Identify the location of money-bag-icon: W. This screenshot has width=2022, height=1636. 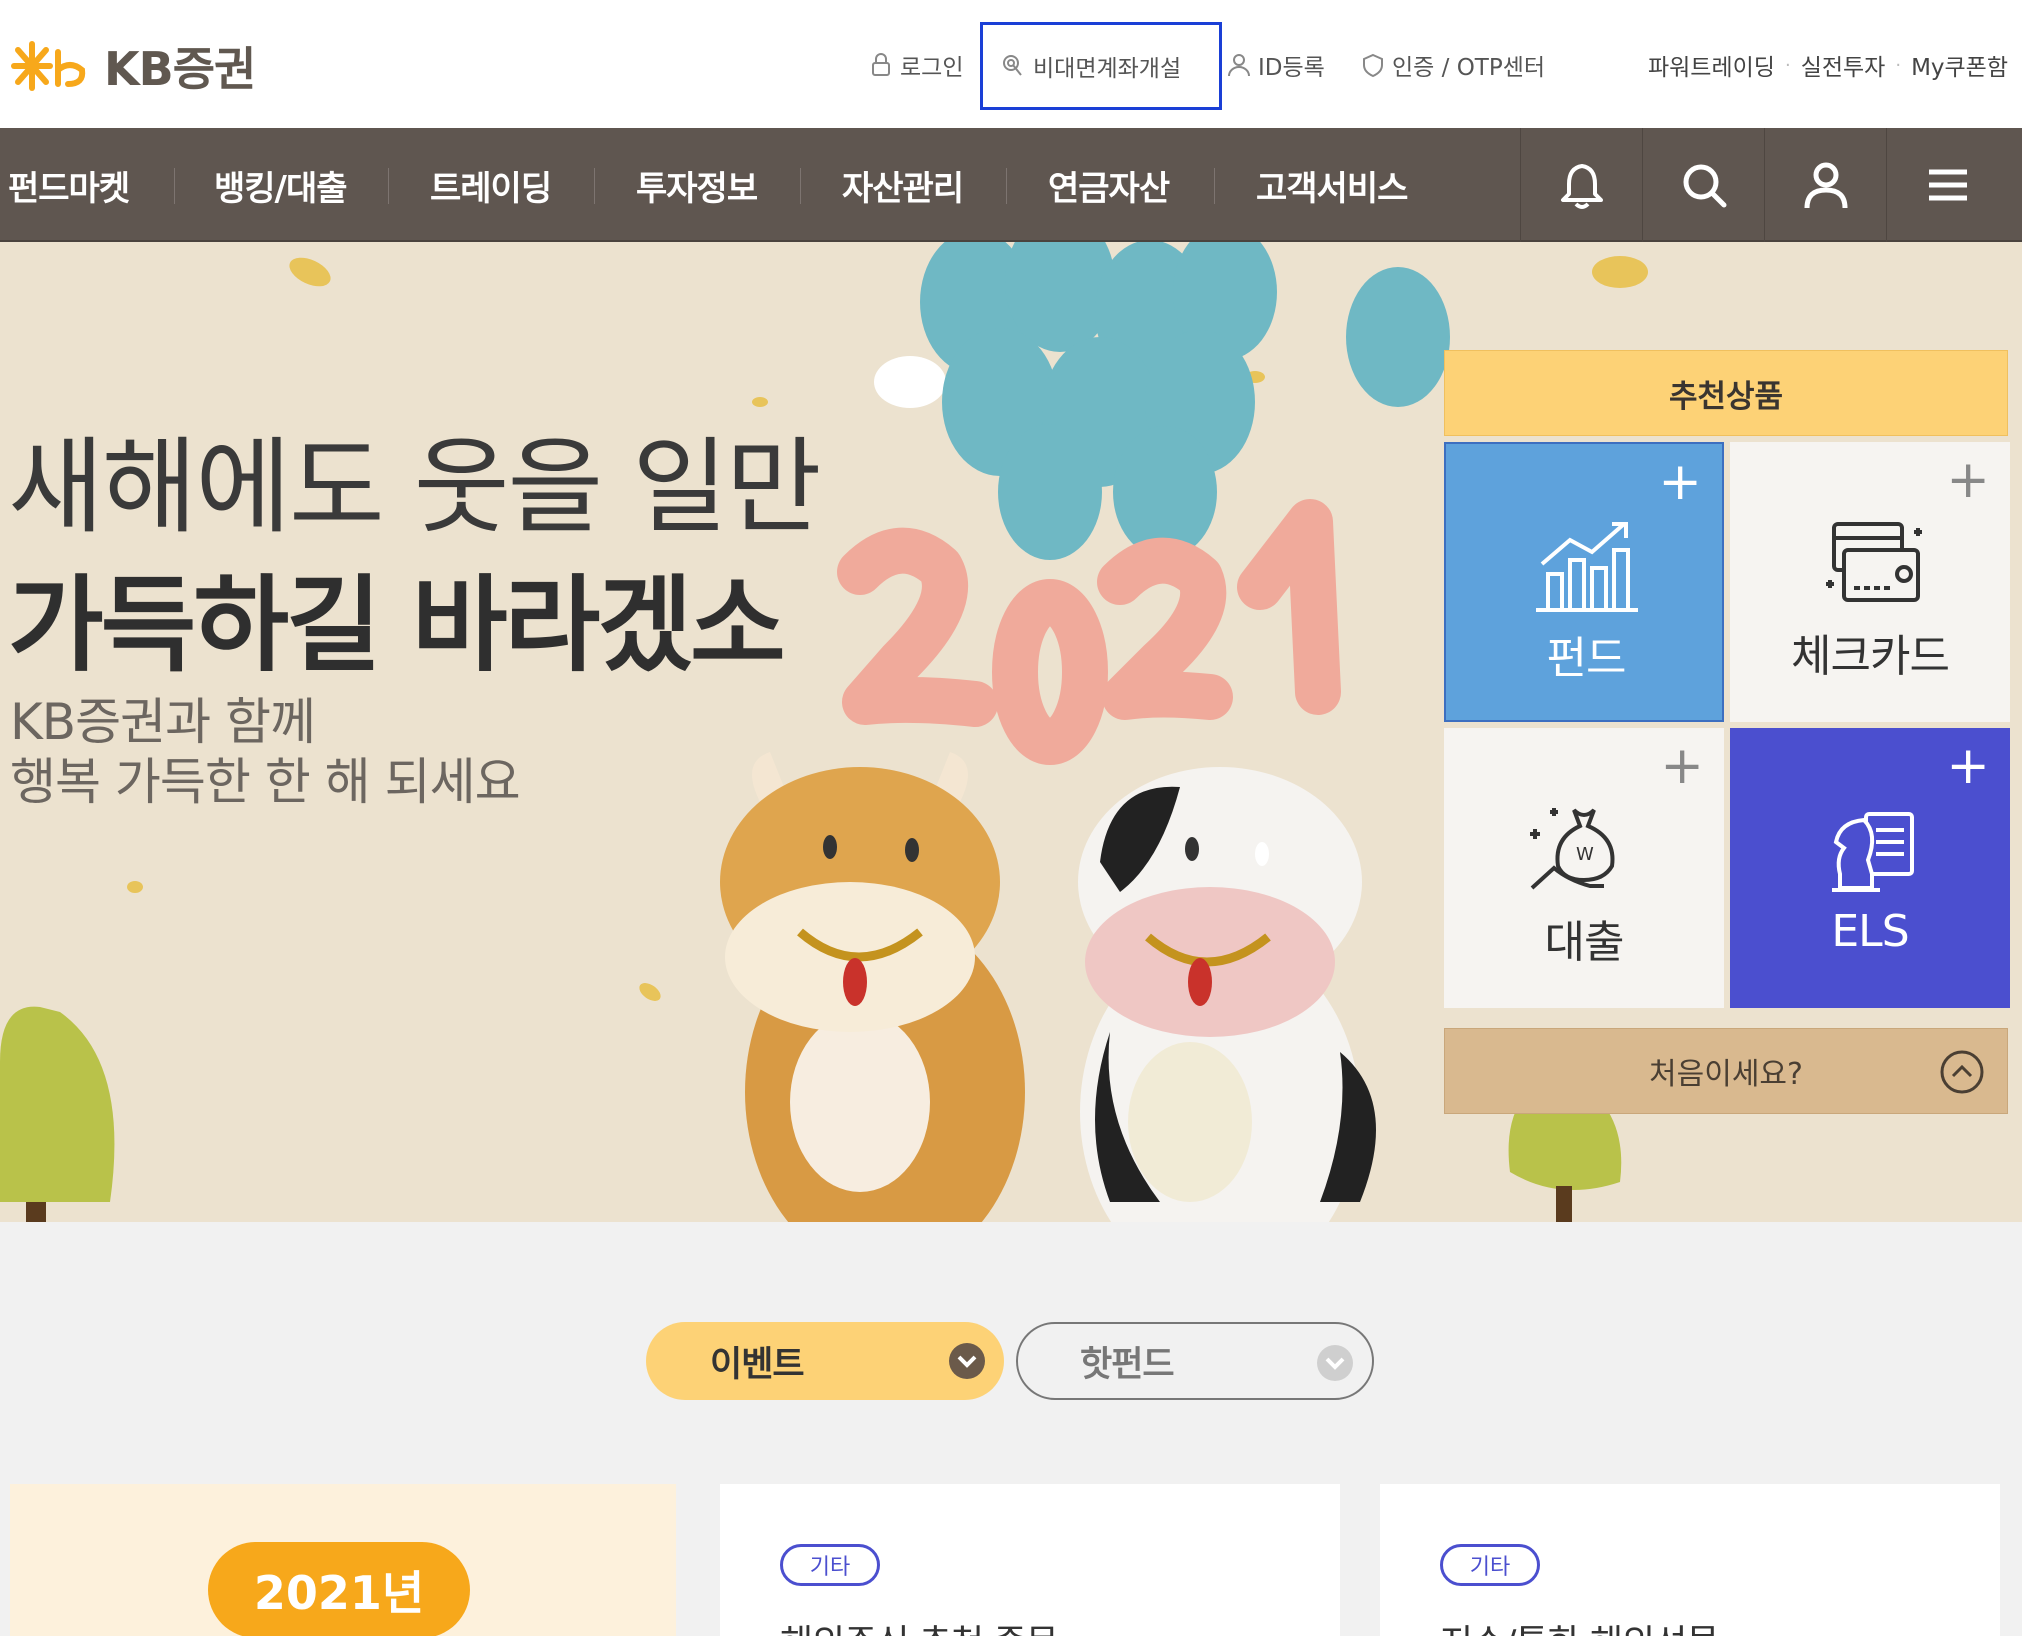
(1572, 849).